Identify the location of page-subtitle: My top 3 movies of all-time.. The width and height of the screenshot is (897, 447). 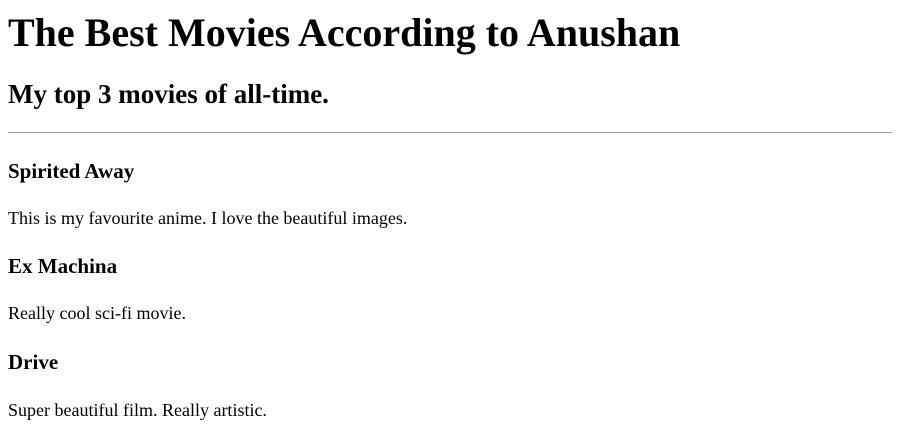
(168, 94).